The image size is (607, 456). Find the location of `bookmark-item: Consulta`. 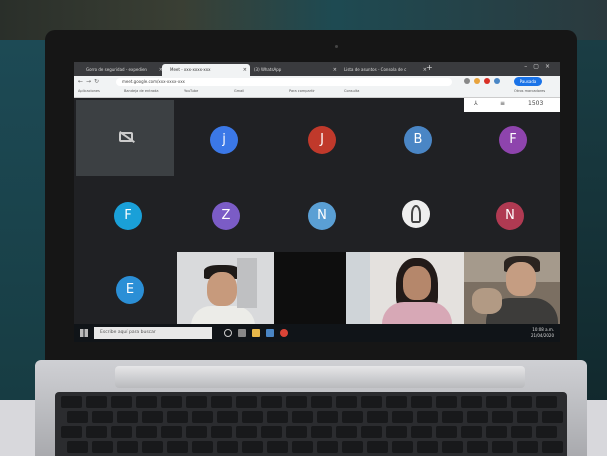

bookmark-item: Consulta is located at coordinates (351, 91).